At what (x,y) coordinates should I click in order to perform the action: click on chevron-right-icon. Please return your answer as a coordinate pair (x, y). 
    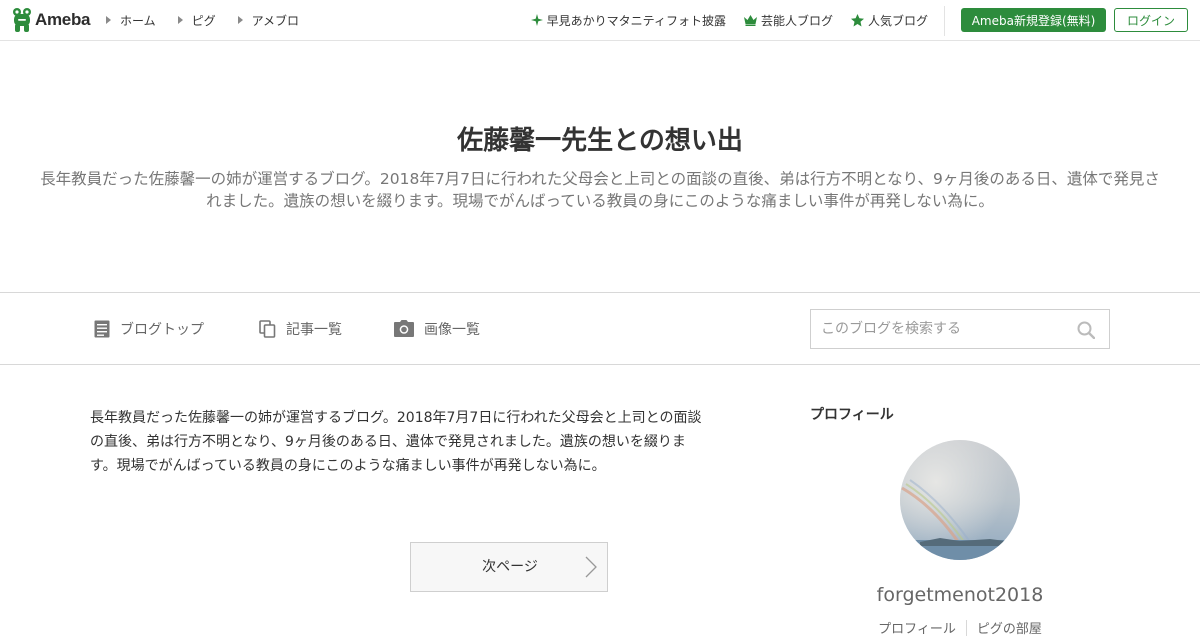
    Looking at the image, I should click on (591, 567).